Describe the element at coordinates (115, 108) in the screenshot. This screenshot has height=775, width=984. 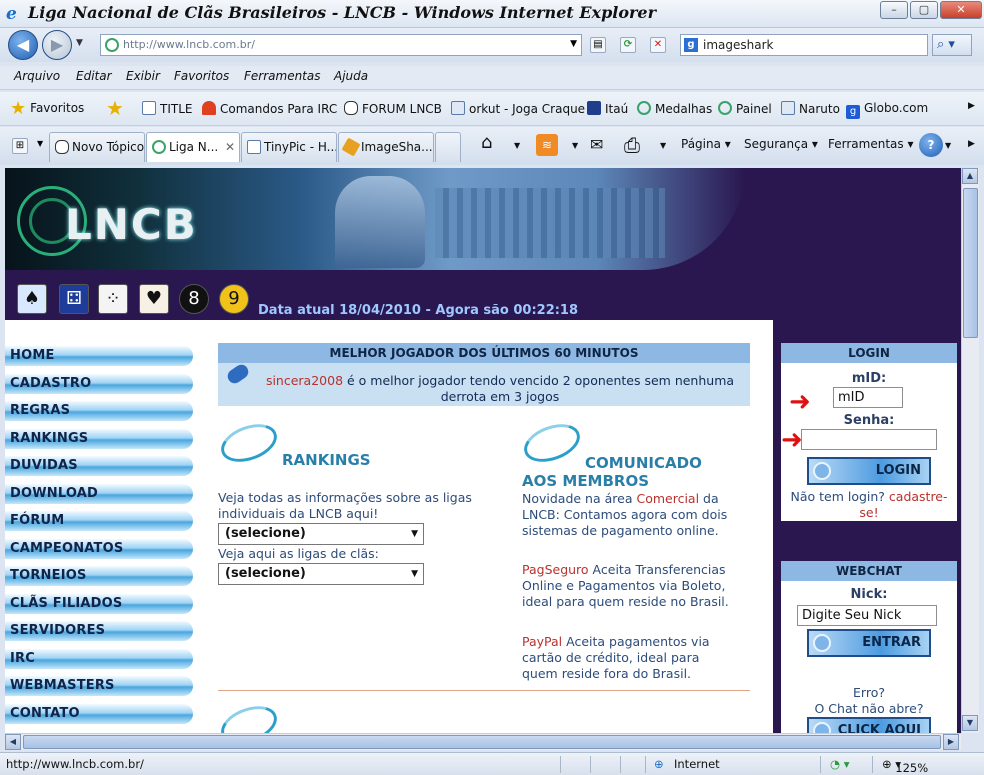
I see `add-favorite-icon: ★` at that location.